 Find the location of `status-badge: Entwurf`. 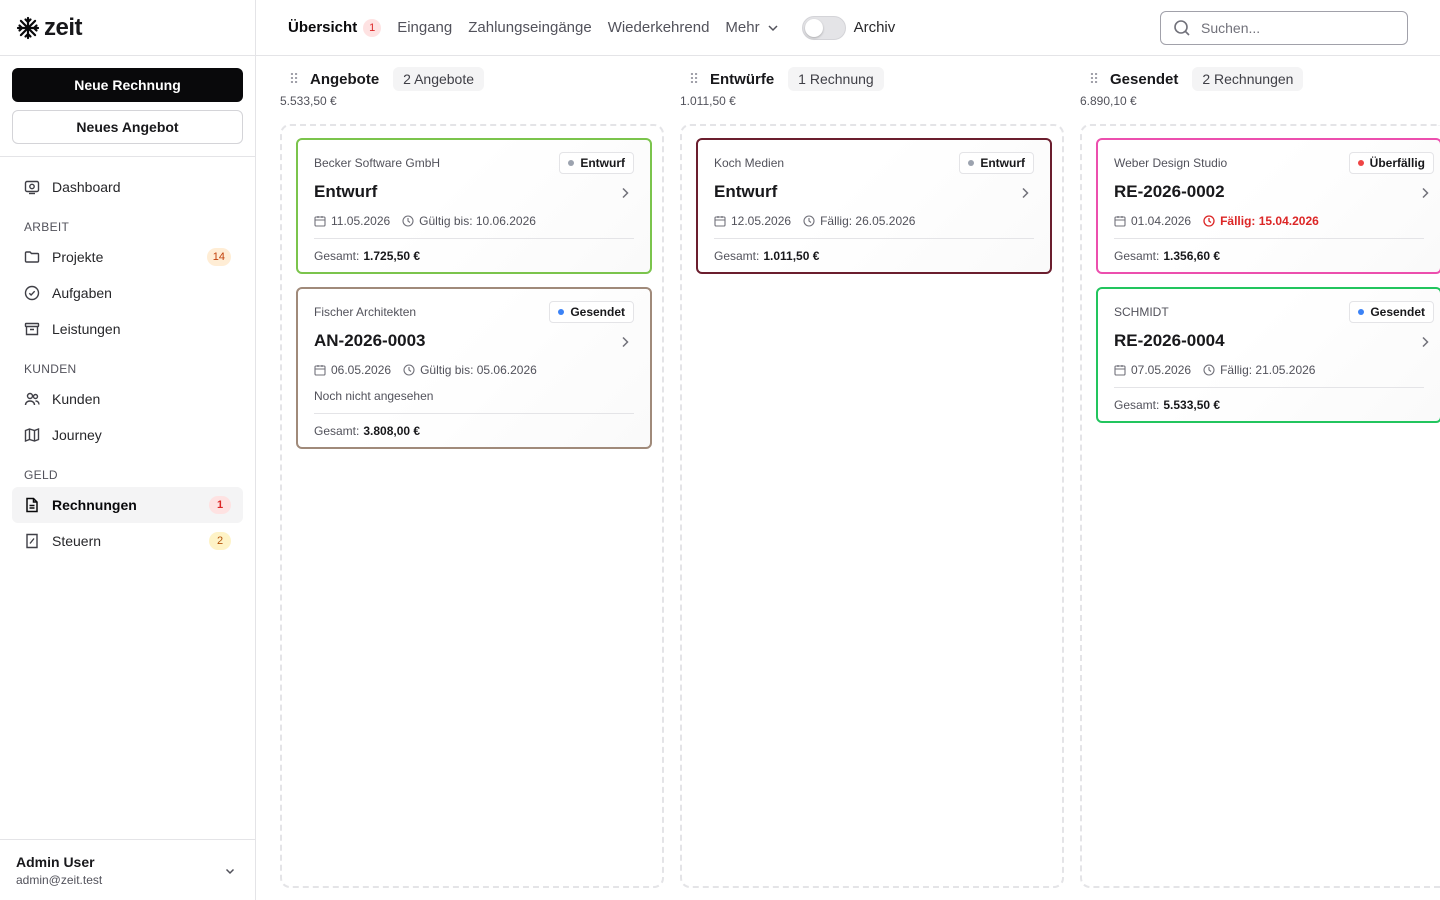

status-badge: Entwurf is located at coordinates (596, 163).